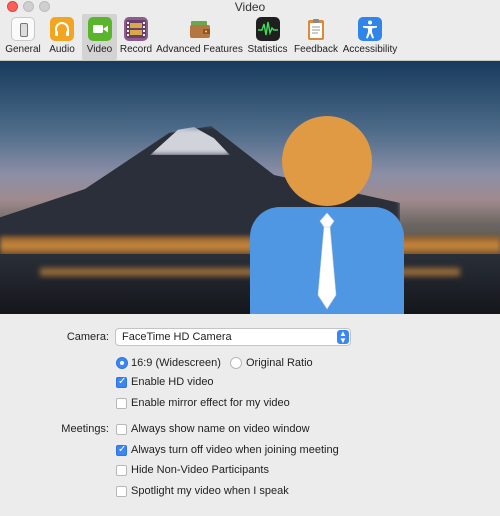  Describe the element at coordinates (210, 491) in the screenshot. I see `spotlight-label: Spotlight my video when I speak` at that location.